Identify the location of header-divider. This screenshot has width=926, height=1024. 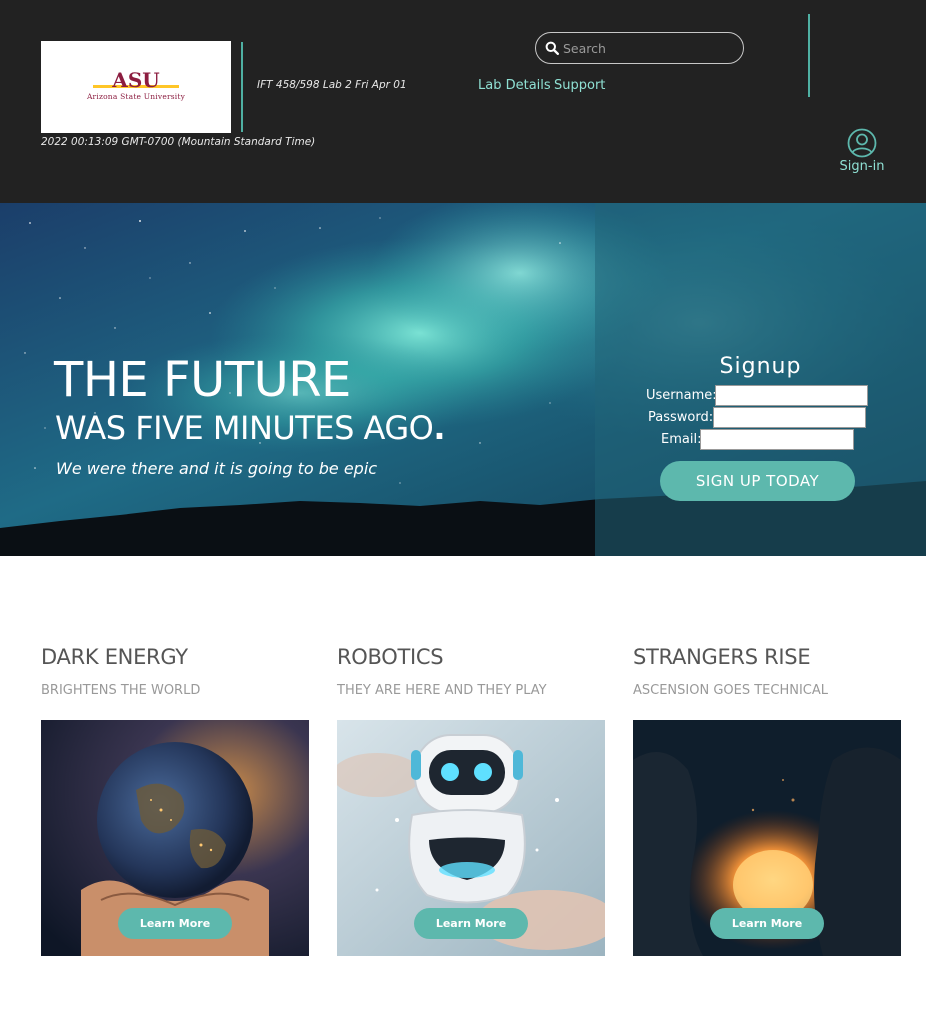
(242, 87).